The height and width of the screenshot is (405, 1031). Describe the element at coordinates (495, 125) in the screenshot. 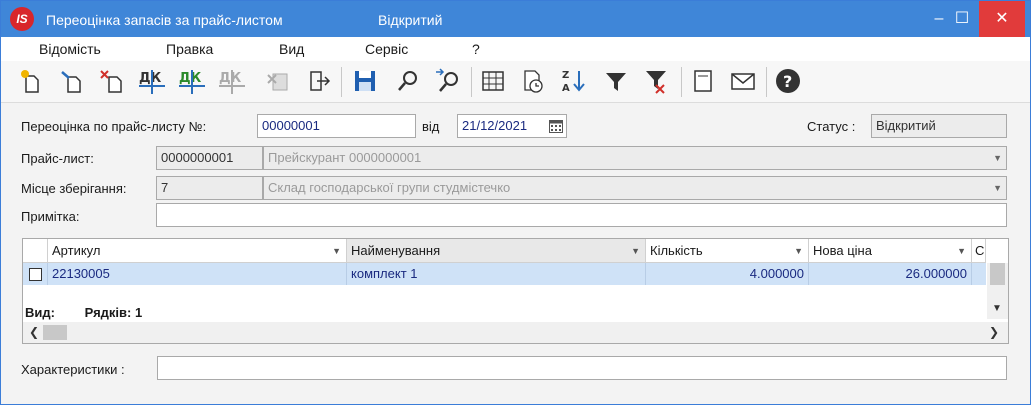

I see `date-value: 21/12/2021` at that location.